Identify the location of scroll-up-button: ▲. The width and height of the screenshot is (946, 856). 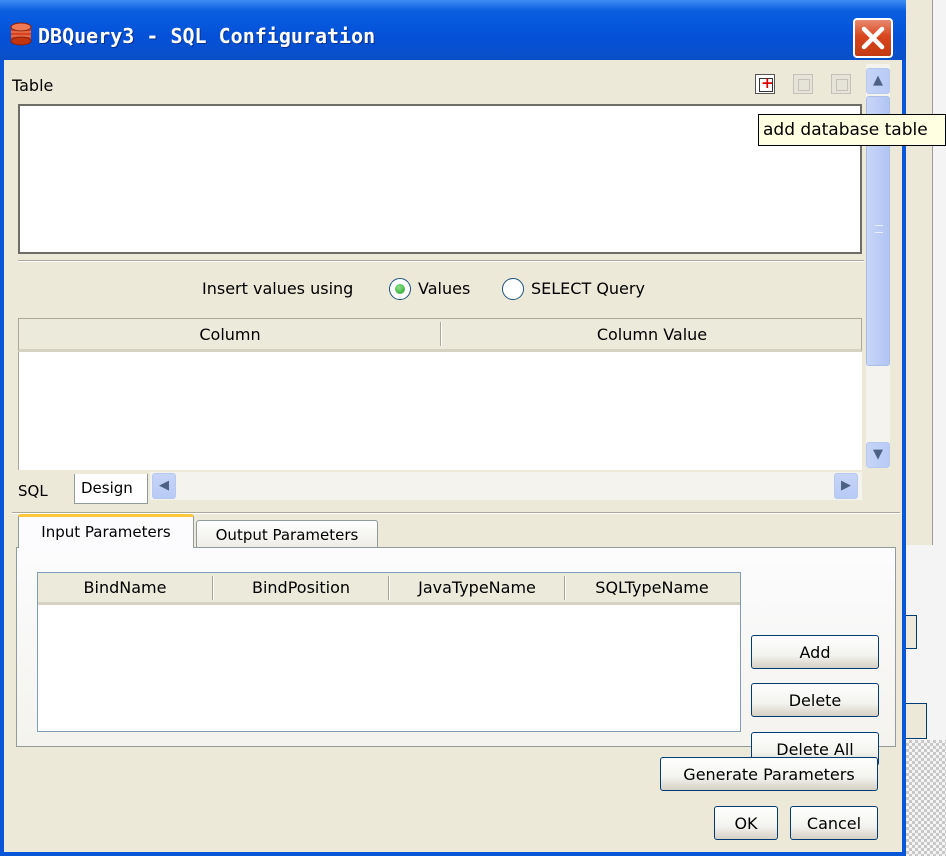
(878, 81).